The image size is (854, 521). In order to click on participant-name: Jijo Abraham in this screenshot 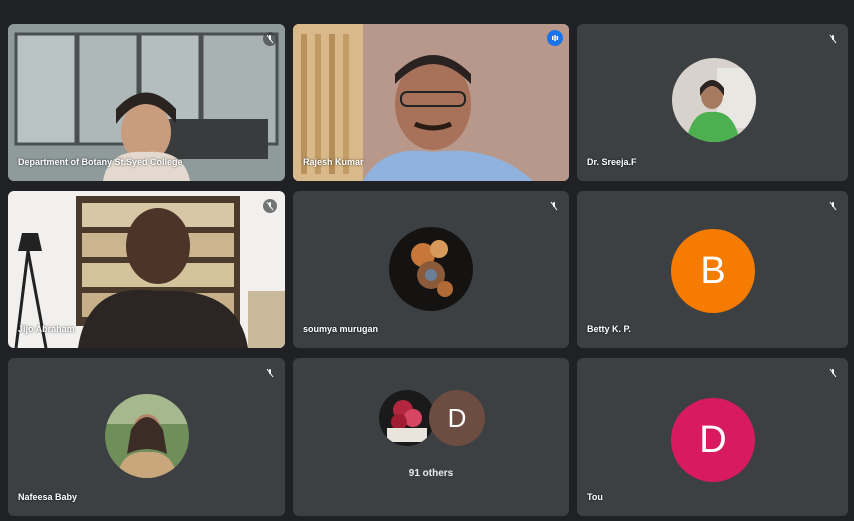, I will do `click(46, 329)`.